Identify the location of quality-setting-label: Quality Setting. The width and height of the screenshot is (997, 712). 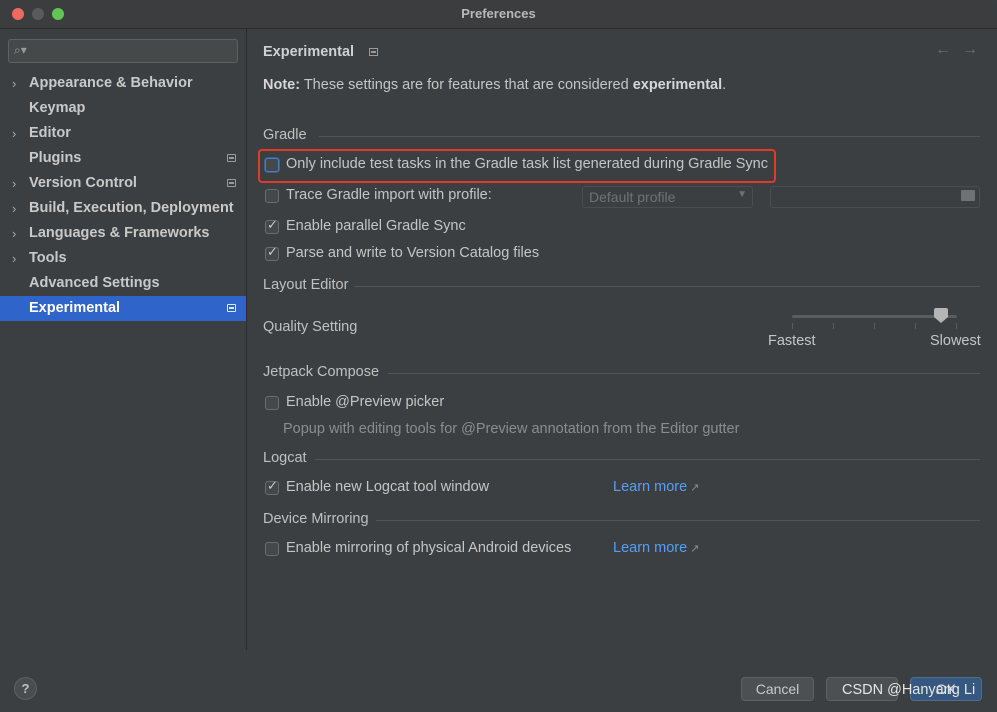
(310, 327).